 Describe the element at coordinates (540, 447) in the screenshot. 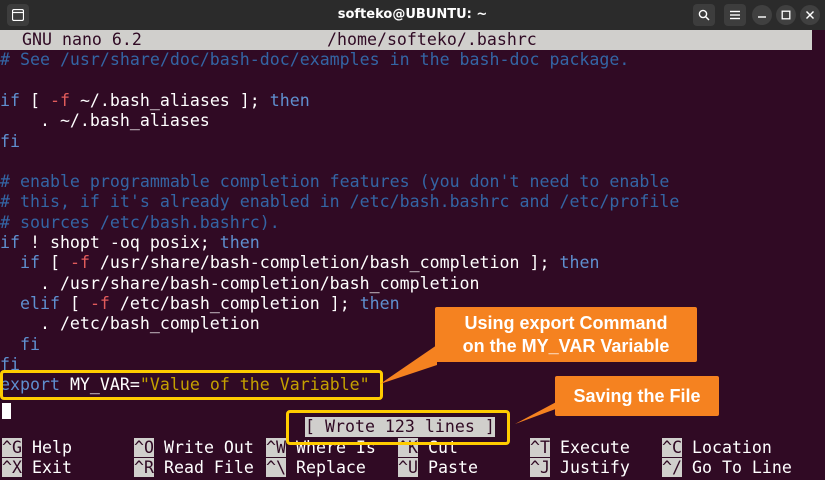

I see `shortcut-key: ^T` at that location.